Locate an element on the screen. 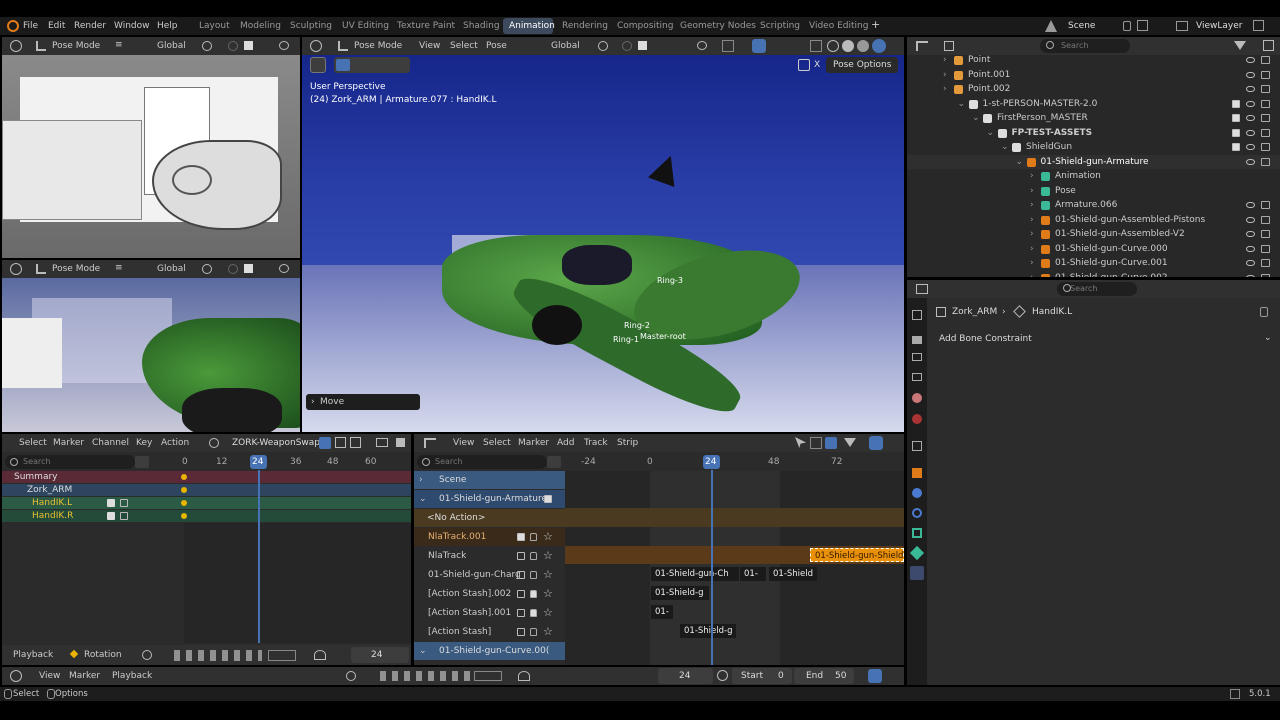 Image resolution: width=1280 pixels, height=720 pixels. bone-constraint-tab-icon is located at coordinates (917, 573).